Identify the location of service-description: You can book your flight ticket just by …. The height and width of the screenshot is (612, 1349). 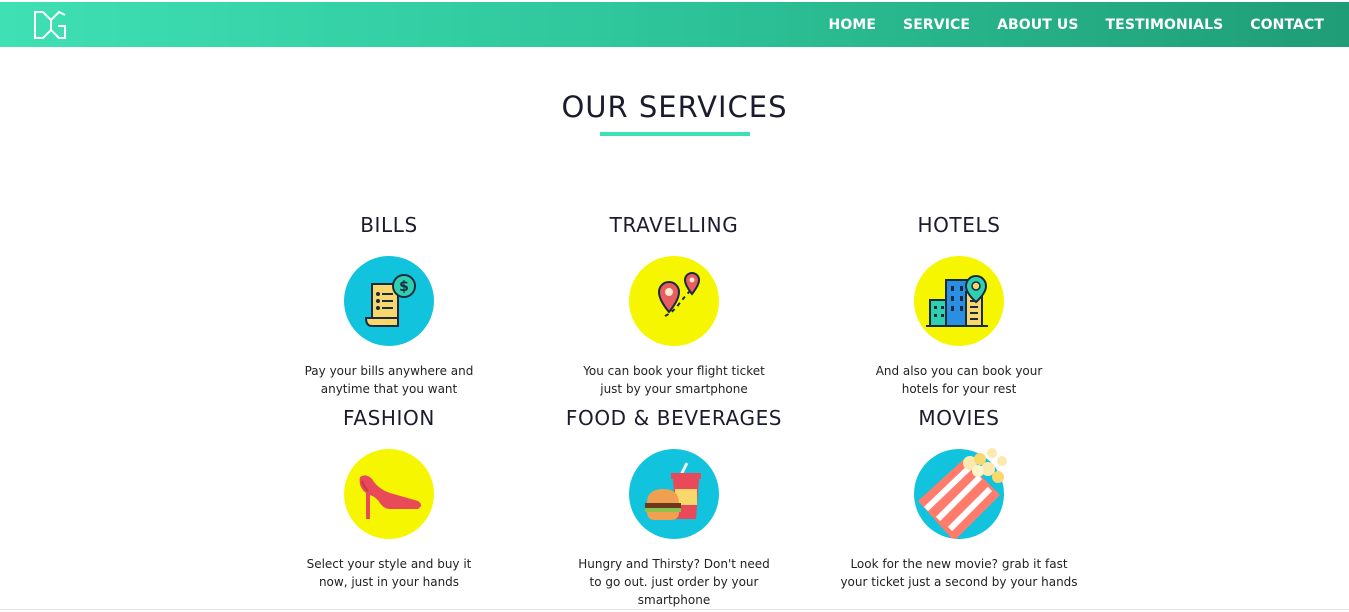
(674, 380).